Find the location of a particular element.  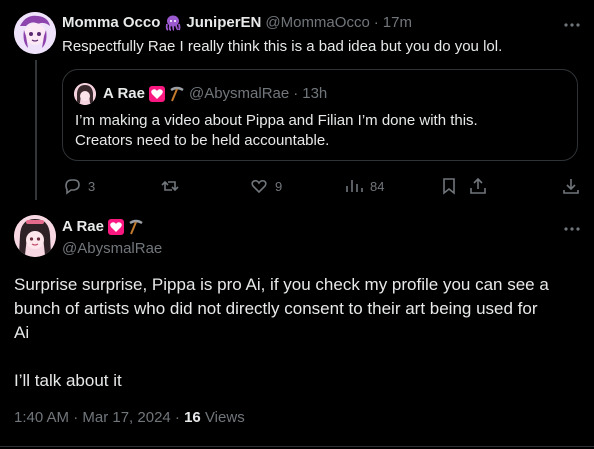

main-timestamp: 1:40 AM · Mar 17, 2024 · is located at coordinates (97, 417).